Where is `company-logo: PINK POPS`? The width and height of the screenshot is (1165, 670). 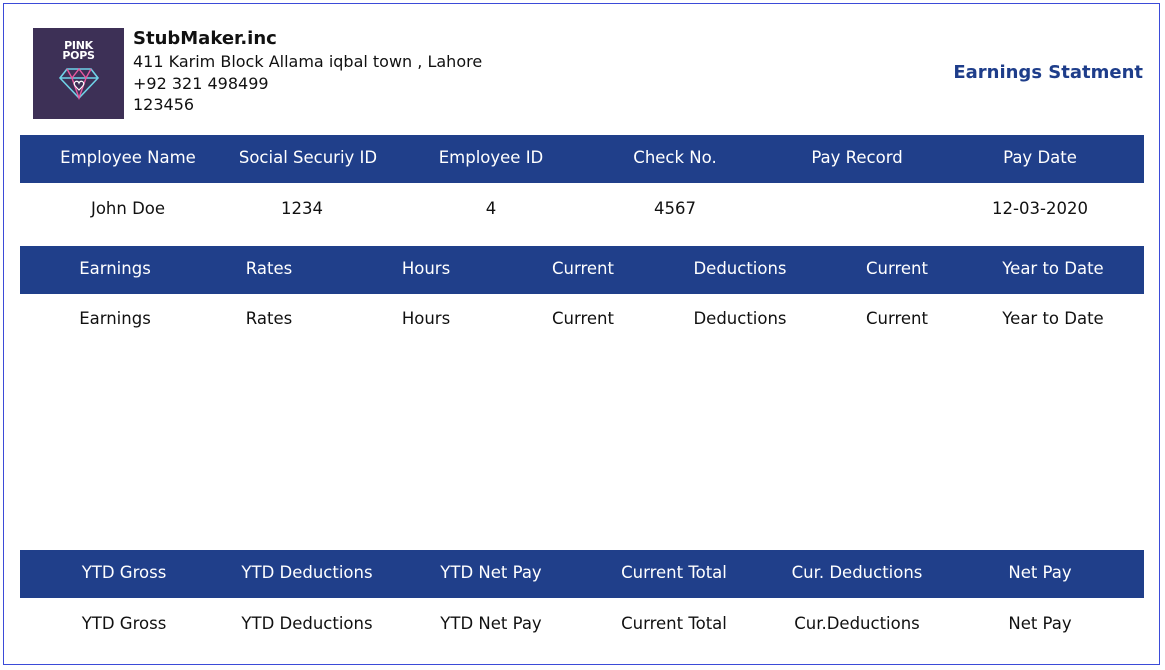 company-logo: PINK POPS is located at coordinates (78, 73).